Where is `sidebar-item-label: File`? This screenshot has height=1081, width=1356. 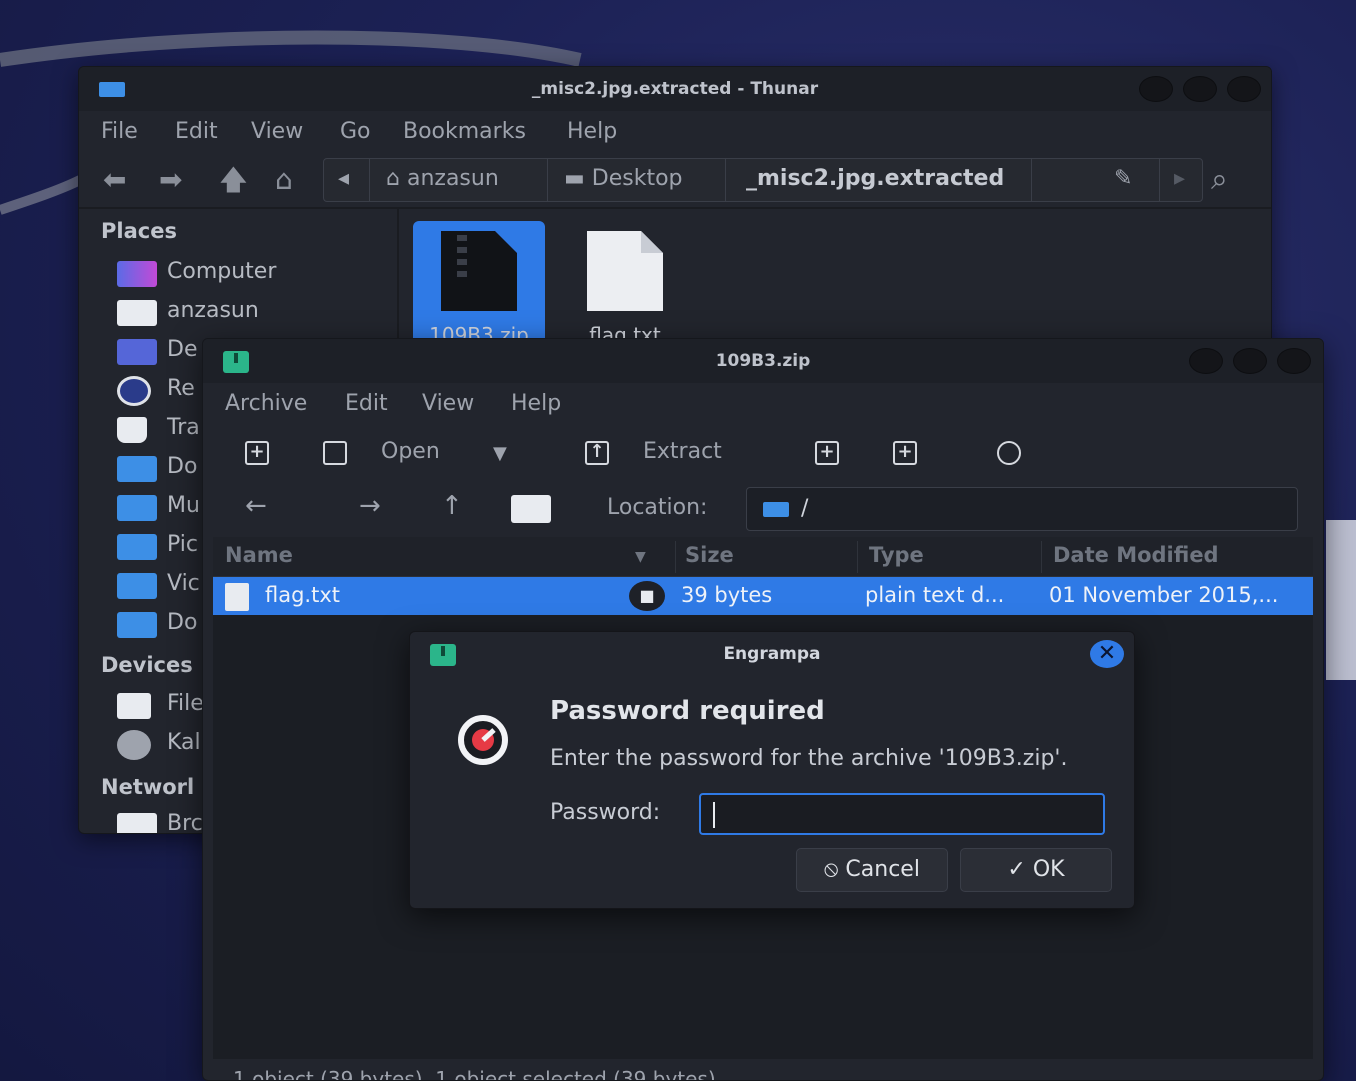
sidebar-item-label: File is located at coordinates (185, 703).